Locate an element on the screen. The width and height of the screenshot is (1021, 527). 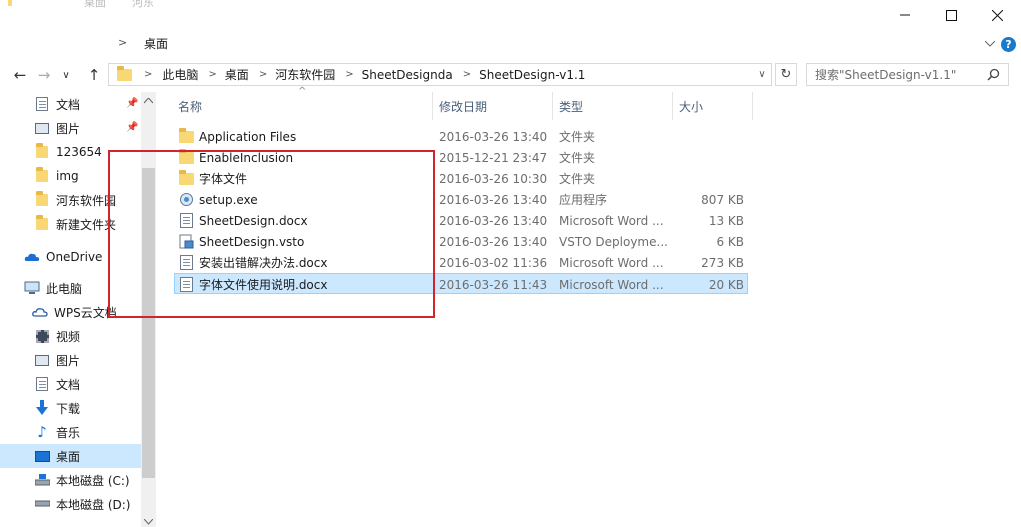
nav-item-label: OneDrive is located at coordinates (74, 257).